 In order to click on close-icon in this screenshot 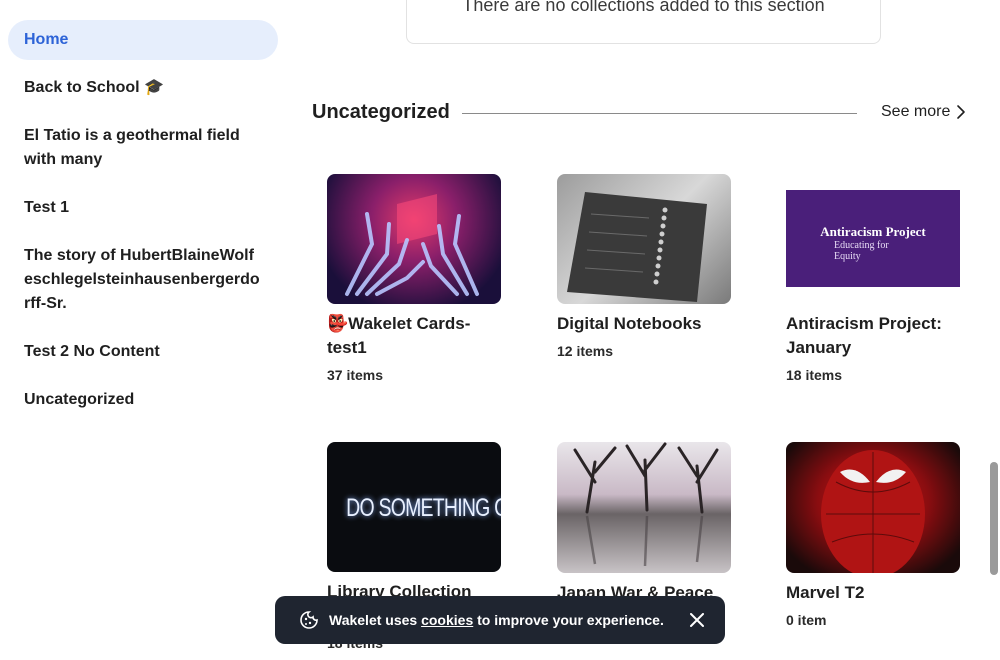, I will do `click(697, 620)`.